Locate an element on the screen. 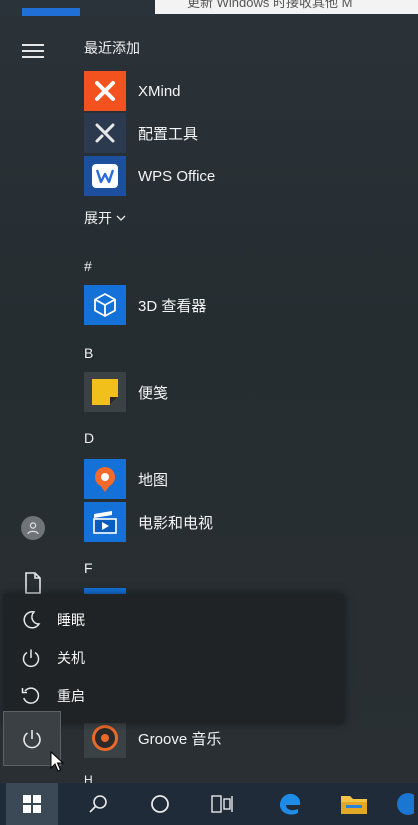  moon-icon is located at coordinates (31, 620).